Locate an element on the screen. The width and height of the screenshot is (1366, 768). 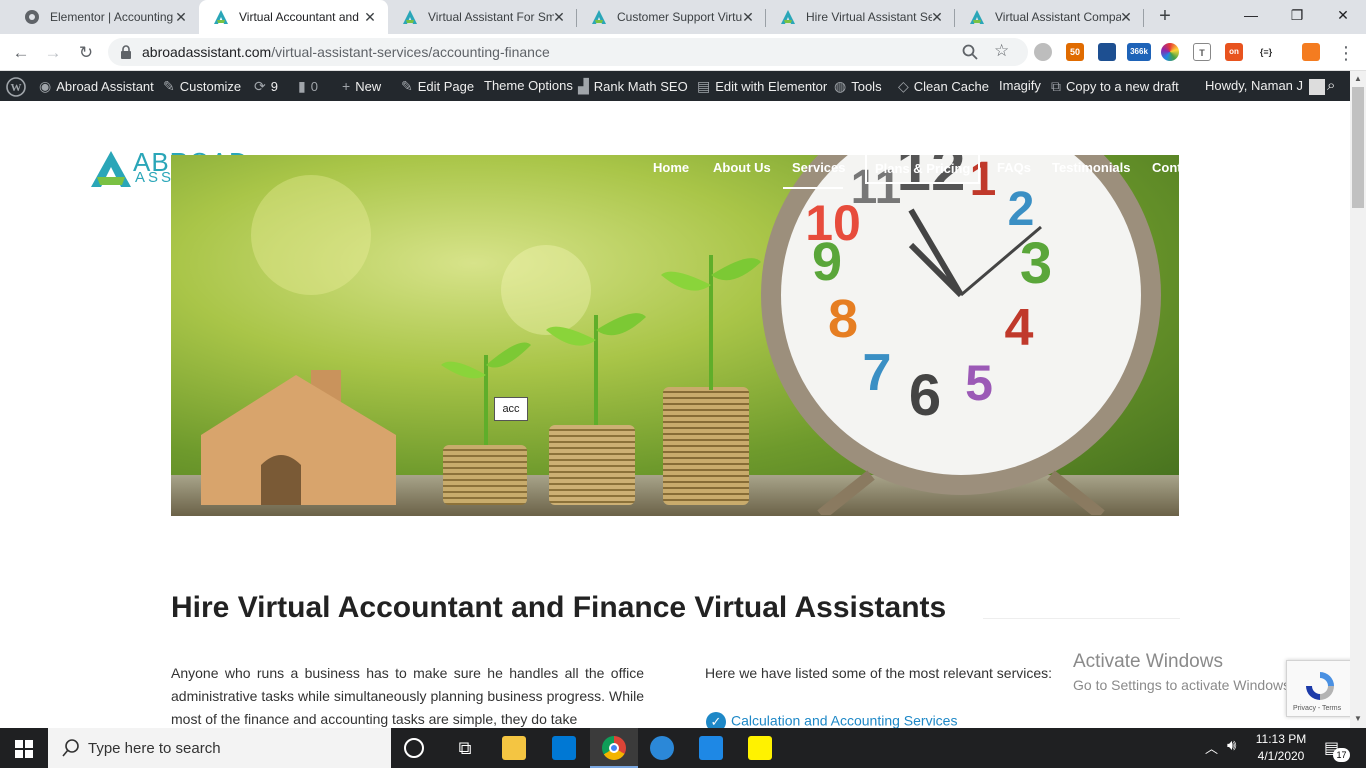
tab-elementor: Elementor | Accounting ✕ is located at coordinates (104, 17).